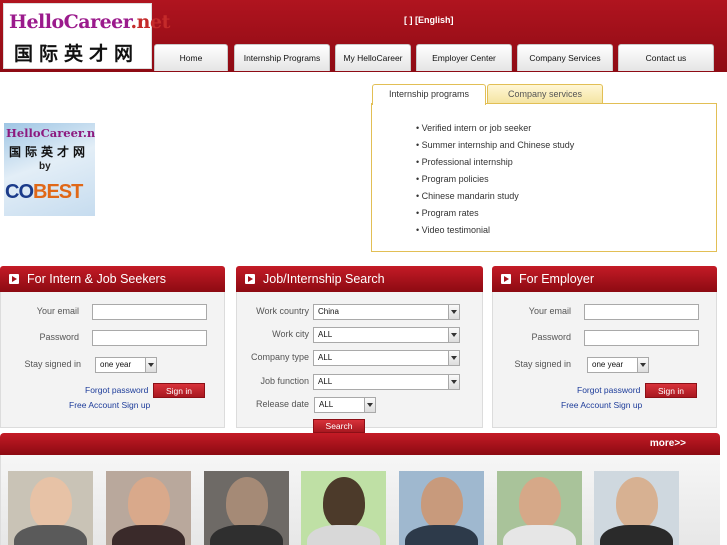 This screenshot has height=545, width=727. Describe the element at coordinates (601, 405) in the screenshot. I see `employer-signup-link: Free Account Sign up` at that location.